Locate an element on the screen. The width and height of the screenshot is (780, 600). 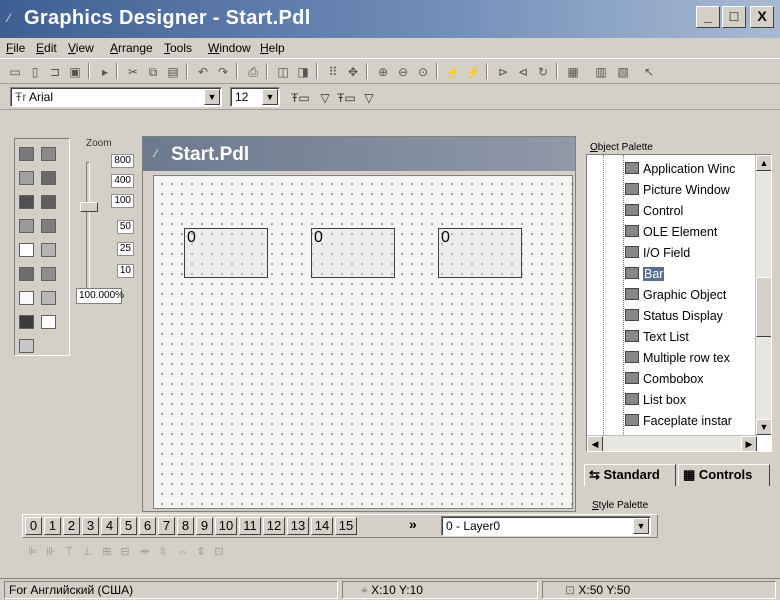
menu-edit: Edit is located at coordinates (46, 48).